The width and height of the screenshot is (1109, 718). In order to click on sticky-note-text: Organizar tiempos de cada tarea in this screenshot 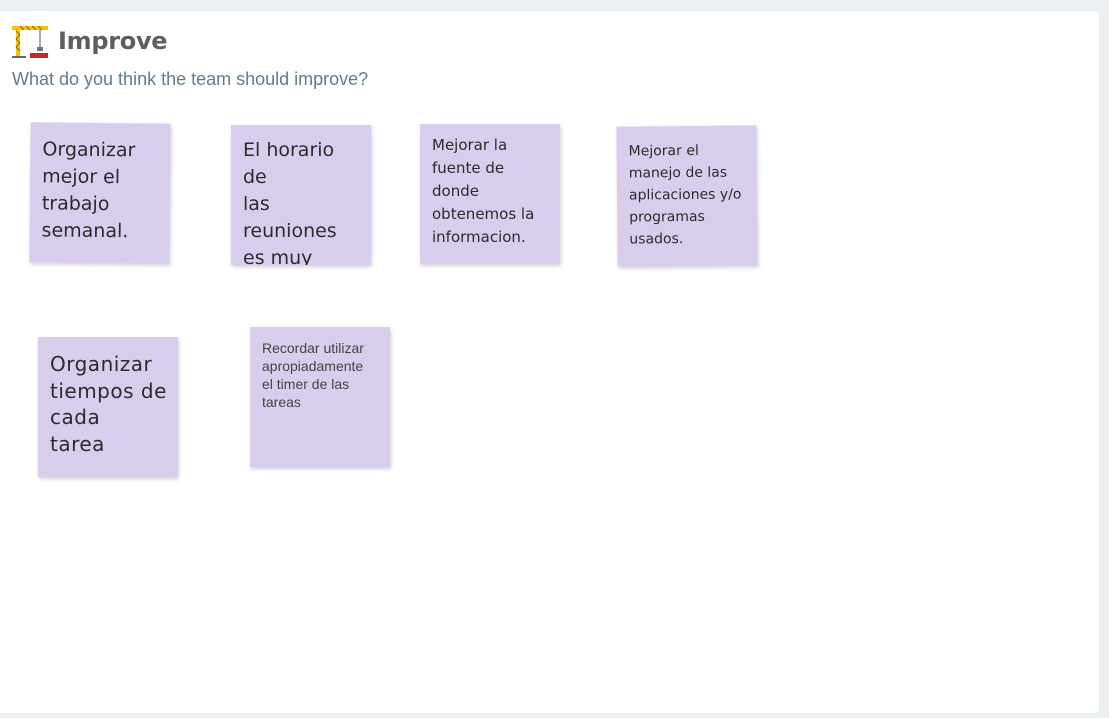, I will do `click(108, 404)`.